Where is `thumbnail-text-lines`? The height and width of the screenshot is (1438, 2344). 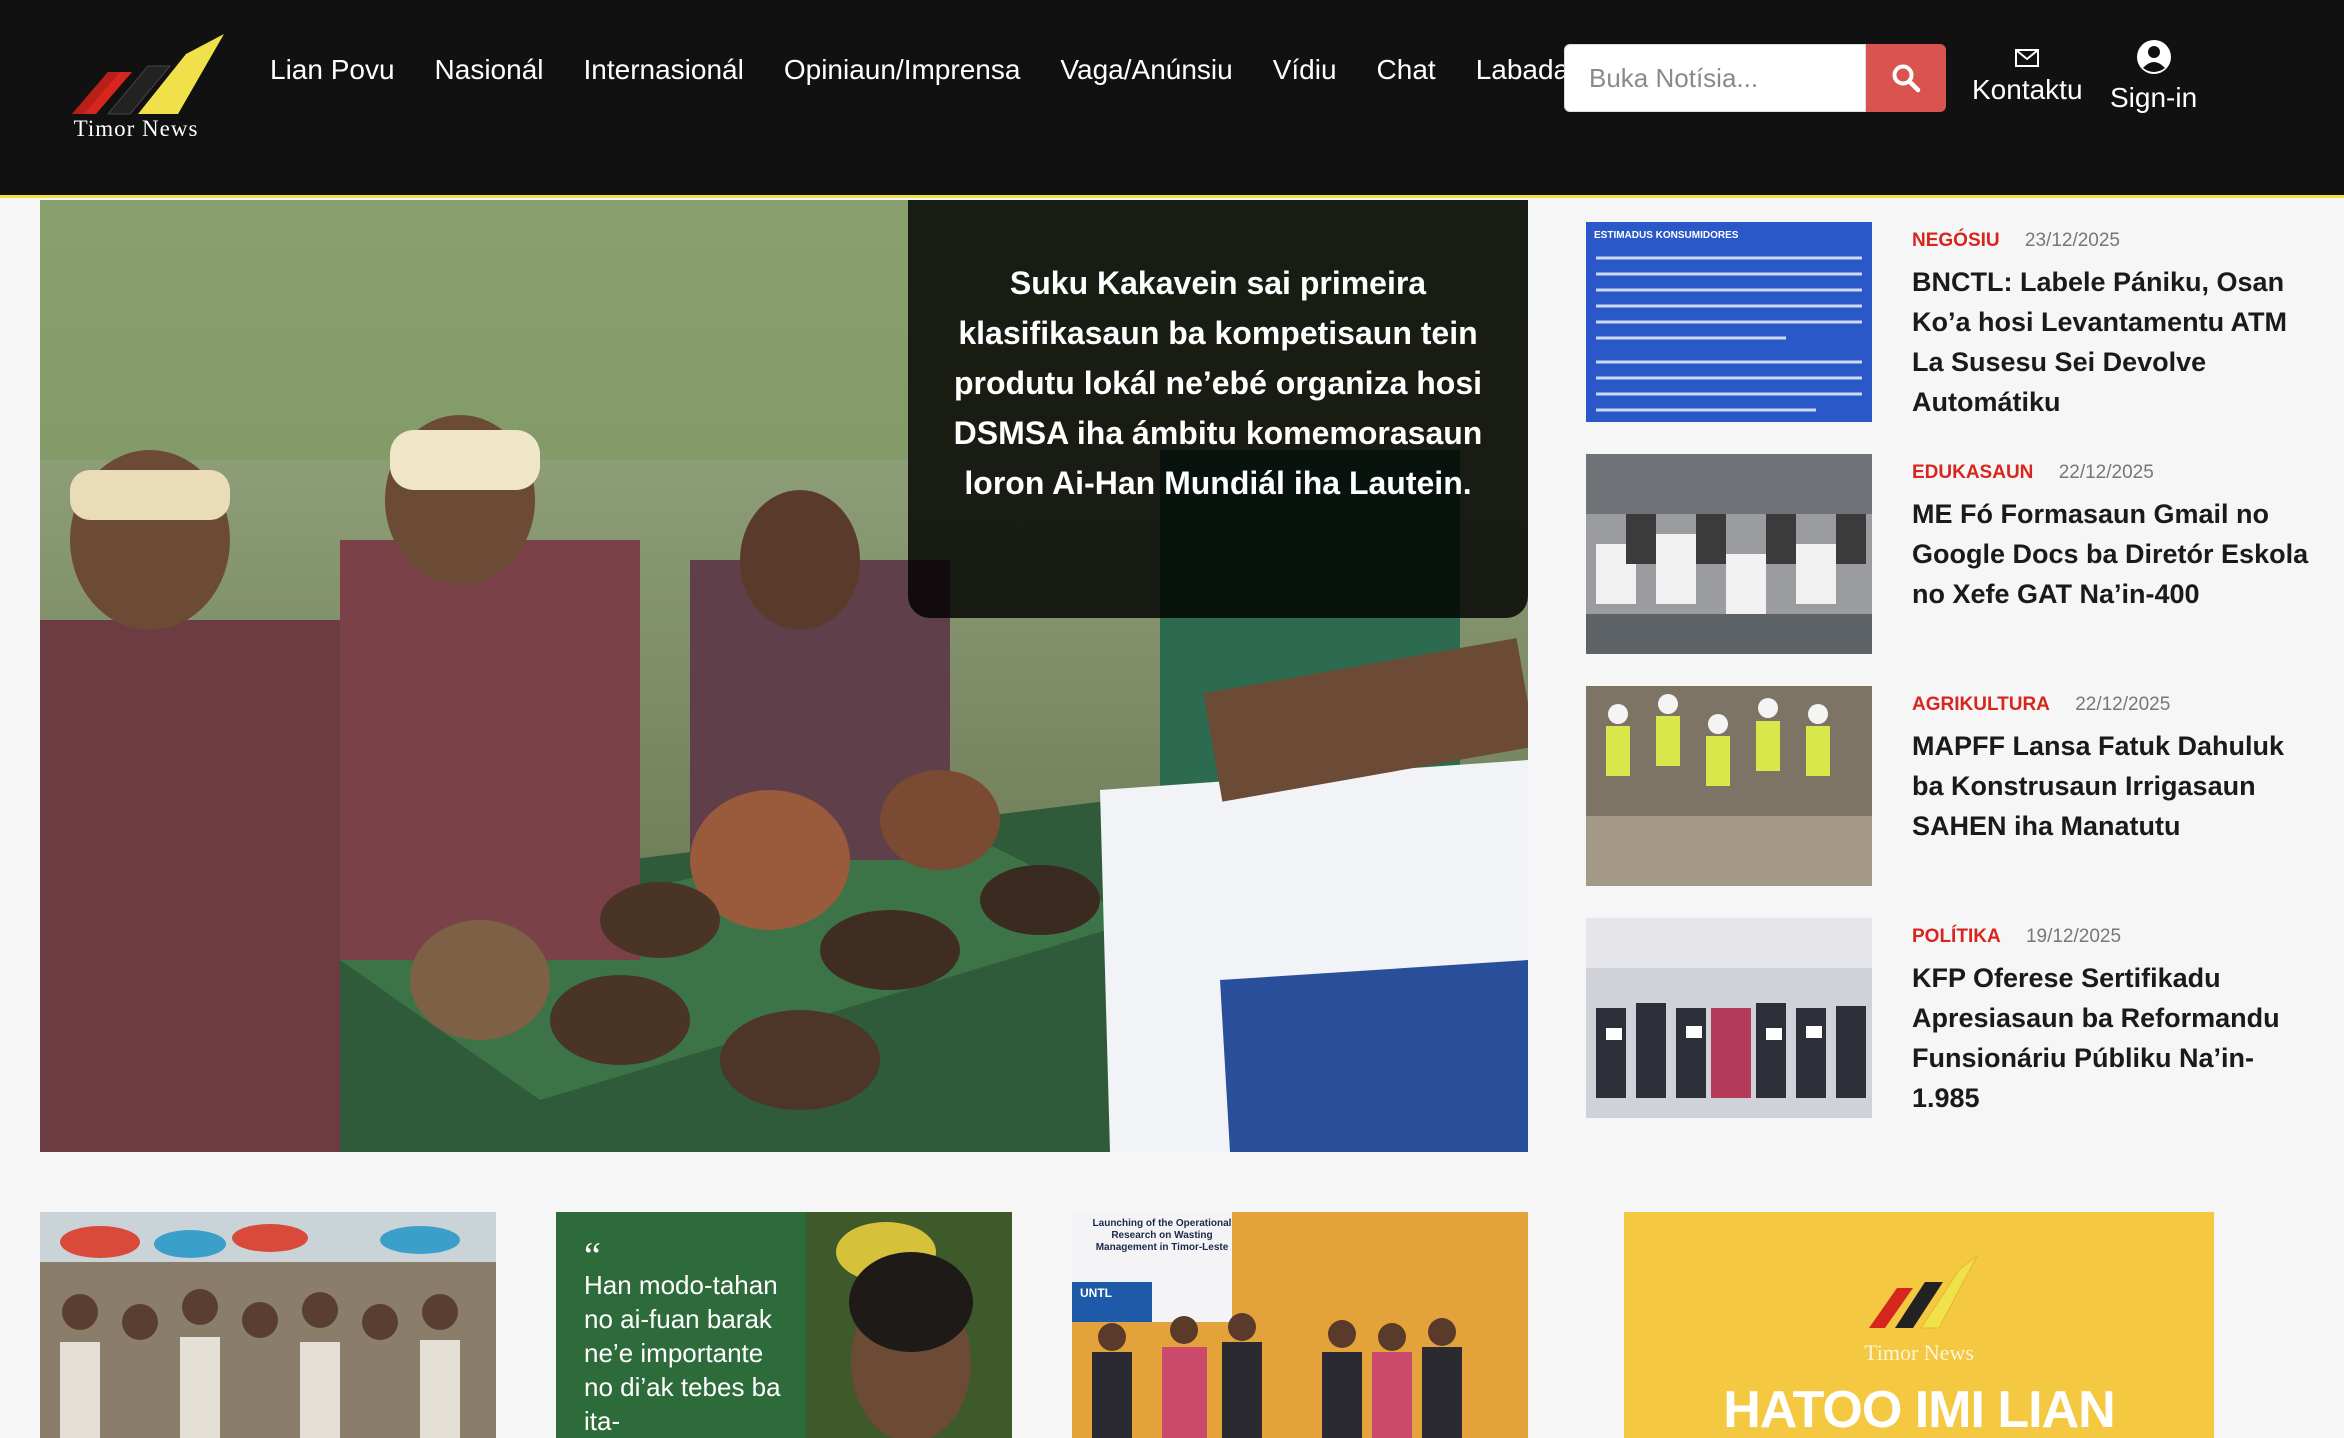
thumbnail-text-lines is located at coordinates (1729, 334).